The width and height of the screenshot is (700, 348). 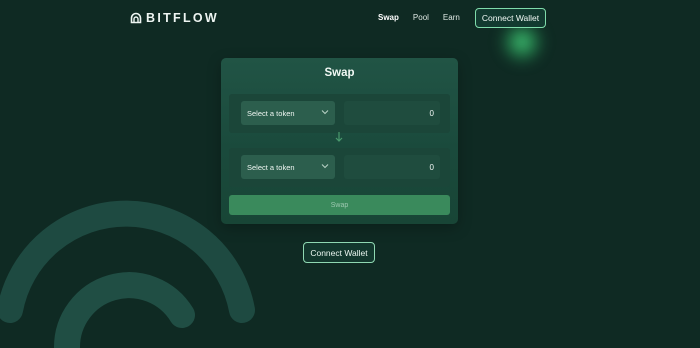 What do you see at coordinates (339, 137) in the screenshot?
I see `arrow-down-icon` at bounding box center [339, 137].